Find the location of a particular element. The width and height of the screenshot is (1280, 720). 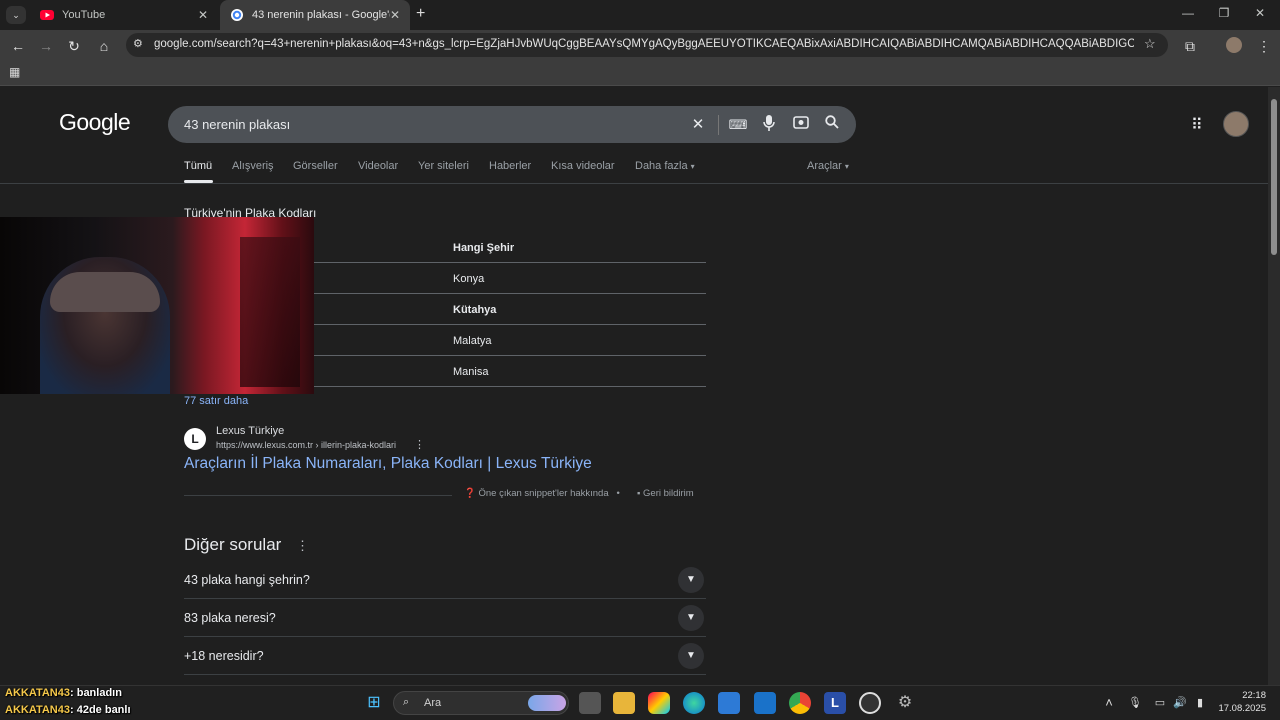

search-box: 43 nerenin plakası ✕ ⌨ is located at coordinates (512, 124).